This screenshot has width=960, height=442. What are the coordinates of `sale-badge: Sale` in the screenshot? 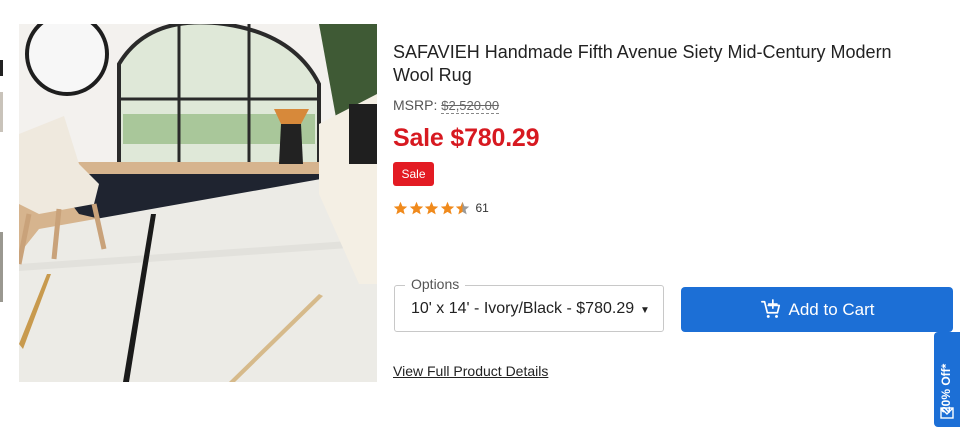 It's located at (413, 174).